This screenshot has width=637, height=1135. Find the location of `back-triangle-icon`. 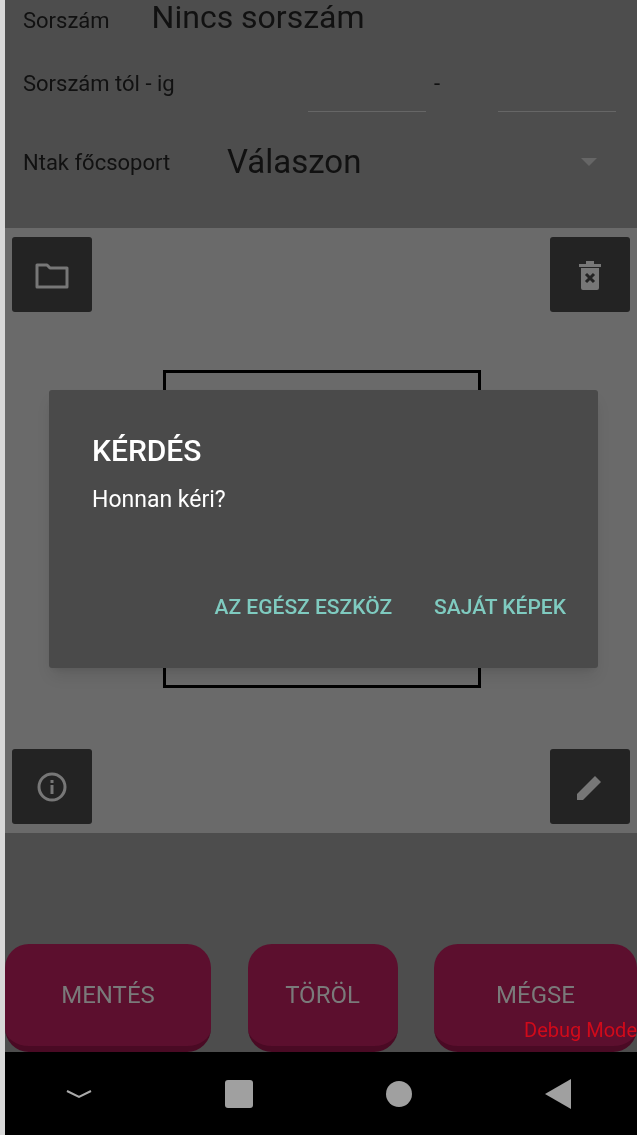

back-triangle-icon is located at coordinates (557, 1093).